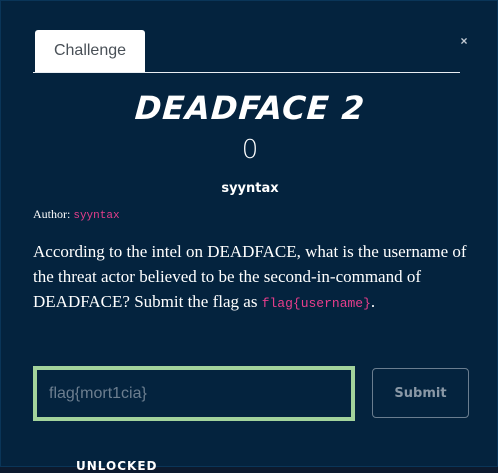 The height and width of the screenshot is (473, 498). What do you see at coordinates (96, 216) in the screenshot?
I see `author-name: syyntax` at bounding box center [96, 216].